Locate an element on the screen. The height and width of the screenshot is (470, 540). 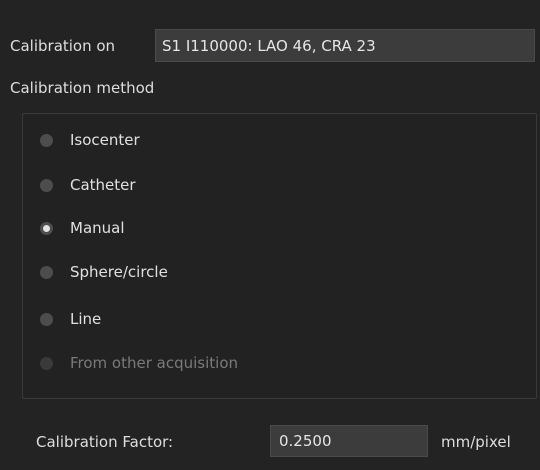
radio-catheter: Catheter is located at coordinates (88, 185).